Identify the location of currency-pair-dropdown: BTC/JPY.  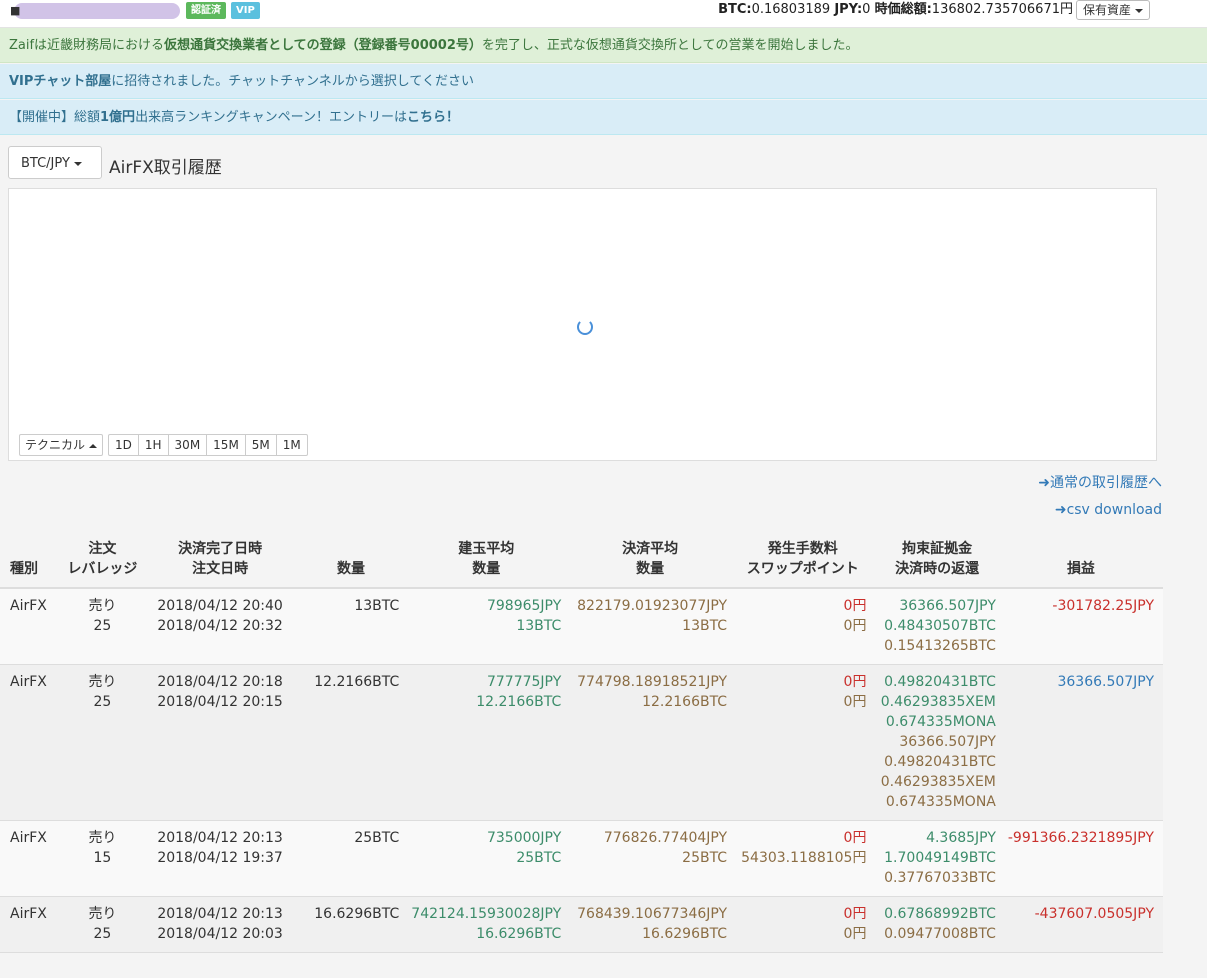
(55, 162).